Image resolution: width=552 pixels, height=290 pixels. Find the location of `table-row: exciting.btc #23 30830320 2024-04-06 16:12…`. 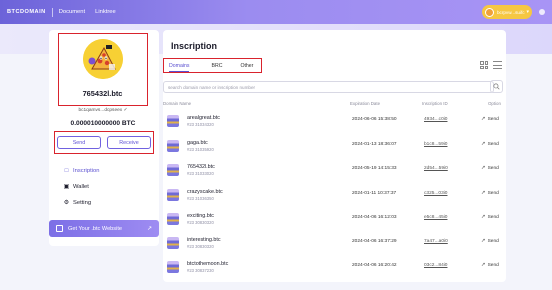

table-row: exciting.btc #23 30830320 2024-04-06 16:12… is located at coordinates (333, 222).